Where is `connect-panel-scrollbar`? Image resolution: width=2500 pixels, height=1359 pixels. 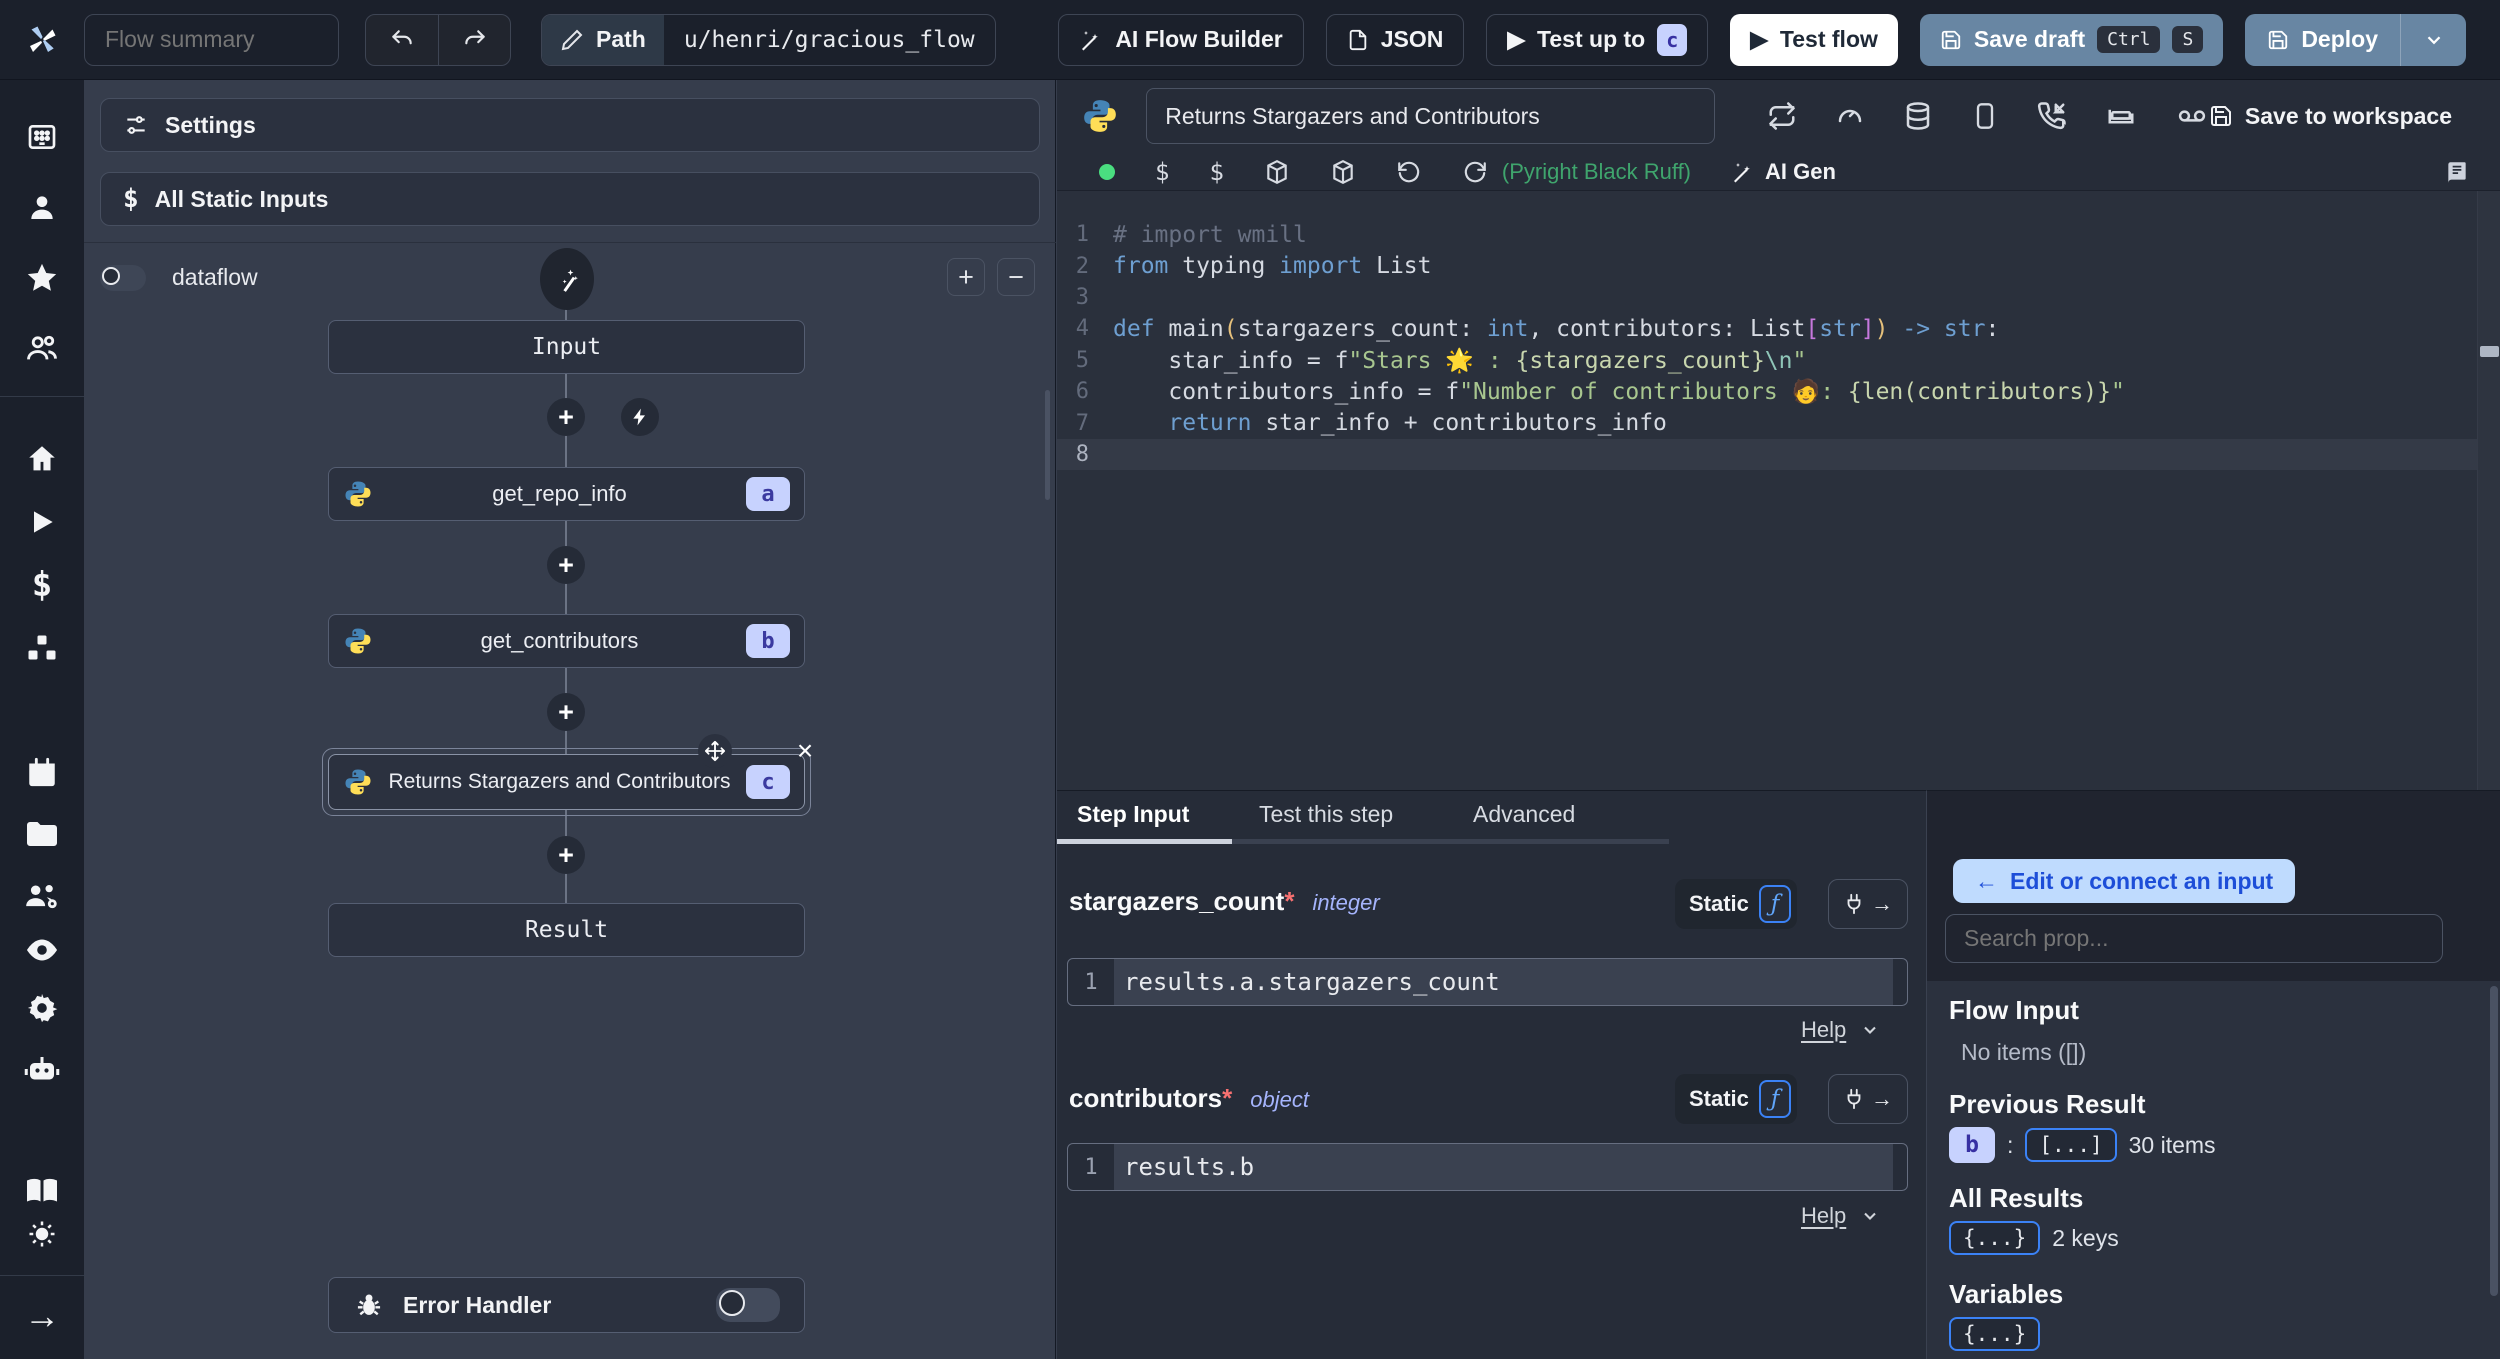
connect-panel-scrollbar is located at coordinates (2494, 1141).